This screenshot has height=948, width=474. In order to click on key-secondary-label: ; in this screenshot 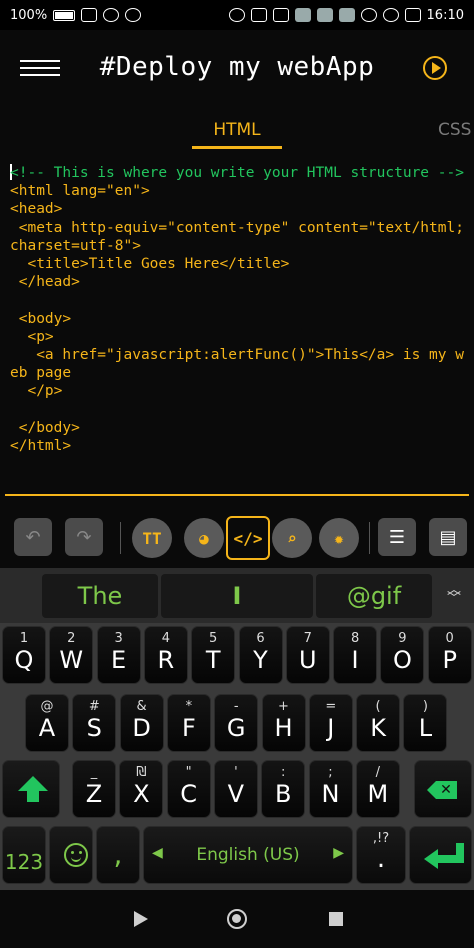, I will do `click(330, 772)`.